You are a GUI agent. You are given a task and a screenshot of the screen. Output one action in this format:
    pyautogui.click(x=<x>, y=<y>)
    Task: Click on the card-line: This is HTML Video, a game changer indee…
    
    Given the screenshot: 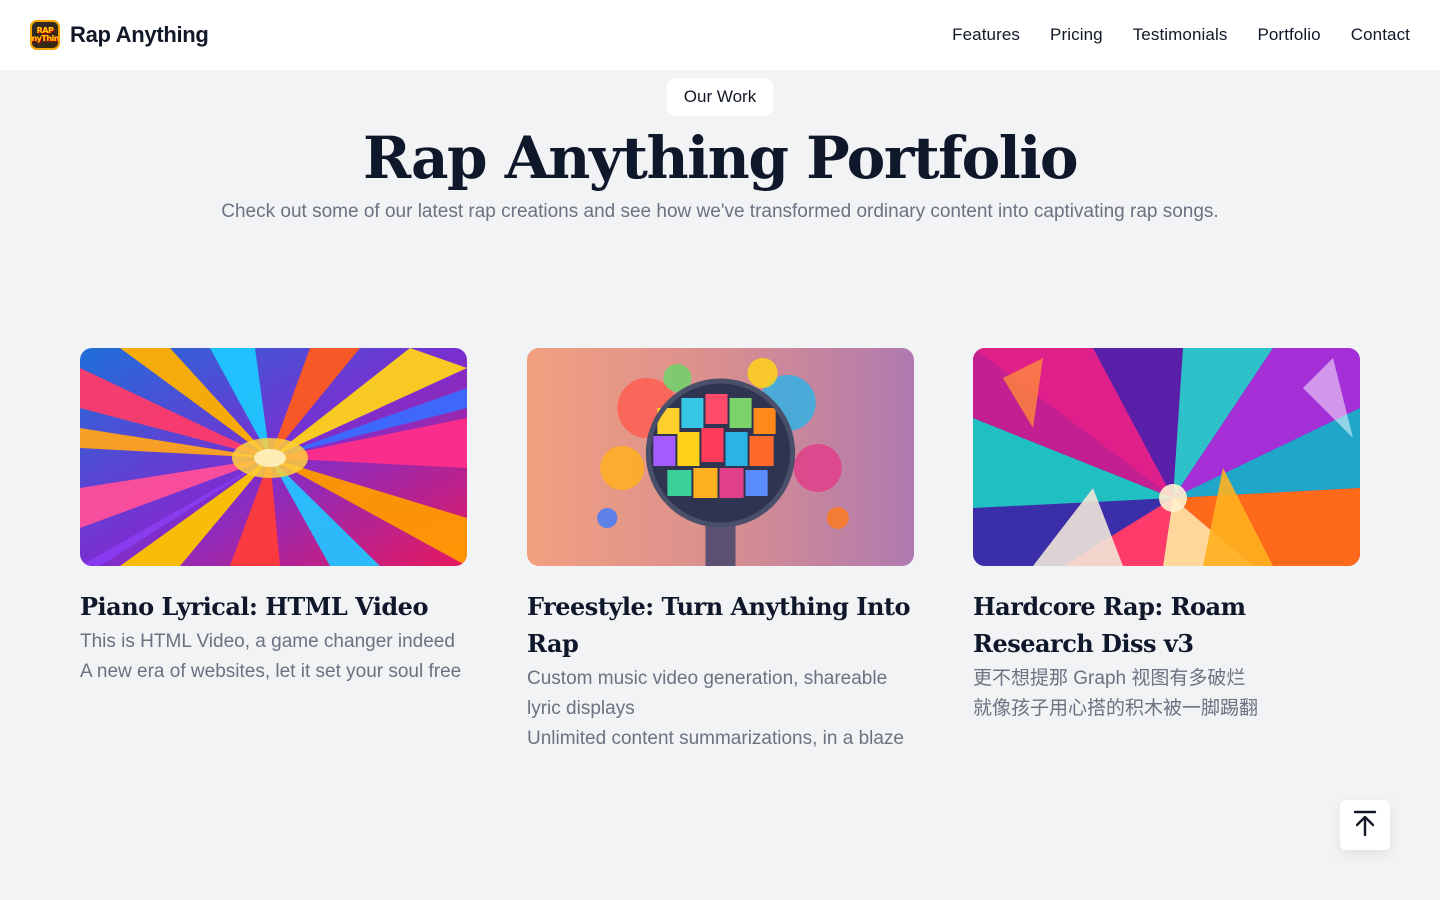 What is the action you would take?
    pyautogui.click(x=267, y=641)
    